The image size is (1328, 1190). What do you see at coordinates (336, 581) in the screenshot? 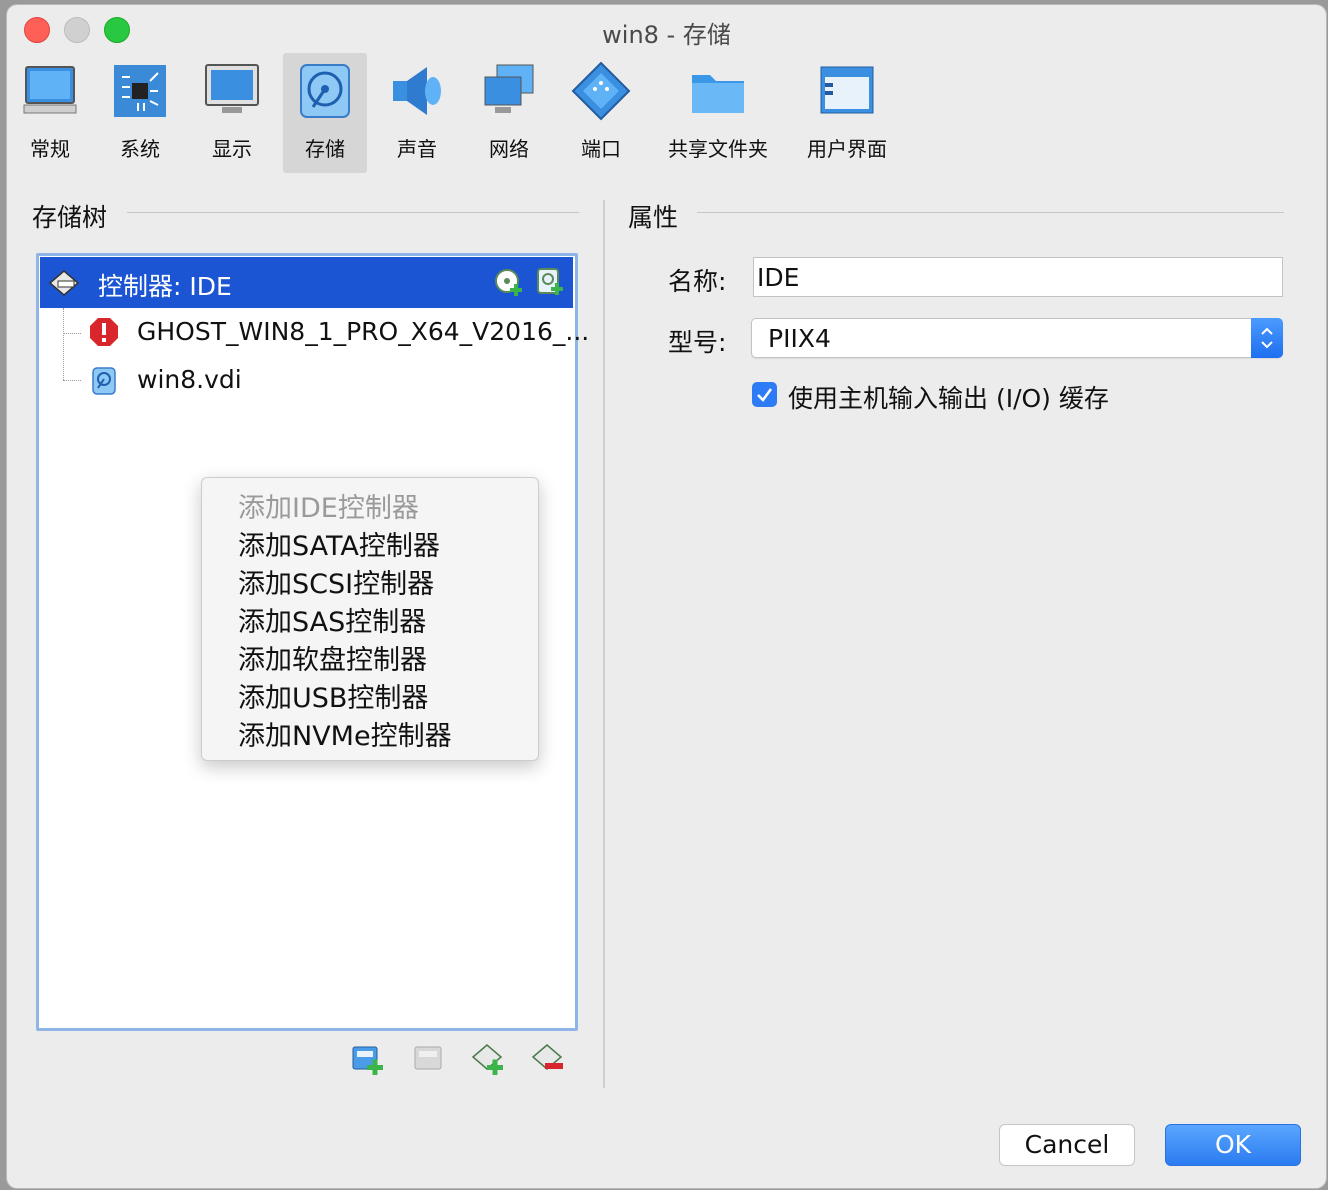
I see `menu-item-add-scsi-controller: 添加SCSI控制器` at bounding box center [336, 581].